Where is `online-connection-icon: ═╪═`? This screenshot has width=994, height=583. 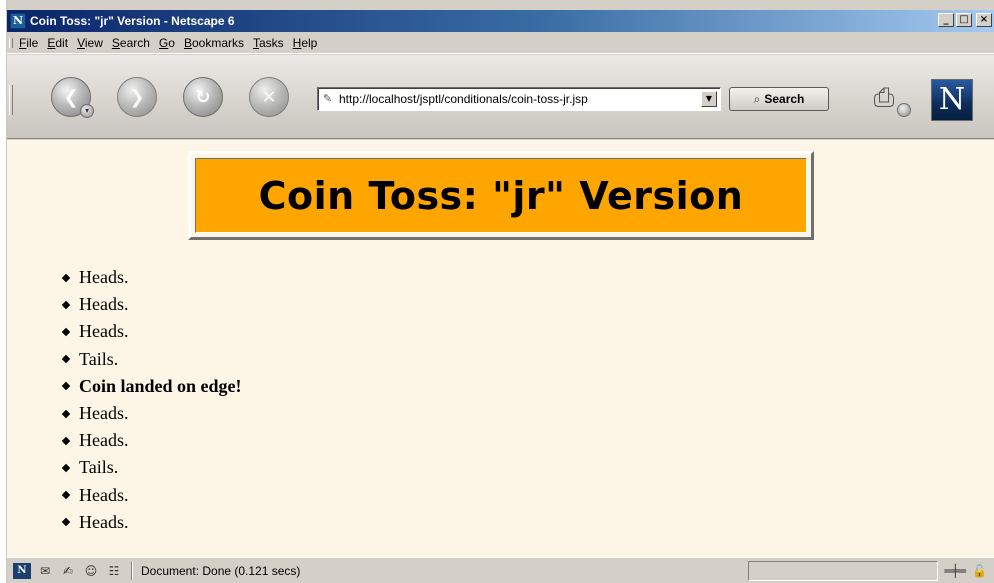 online-connection-icon: ═╪═ is located at coordinates (955, 571).